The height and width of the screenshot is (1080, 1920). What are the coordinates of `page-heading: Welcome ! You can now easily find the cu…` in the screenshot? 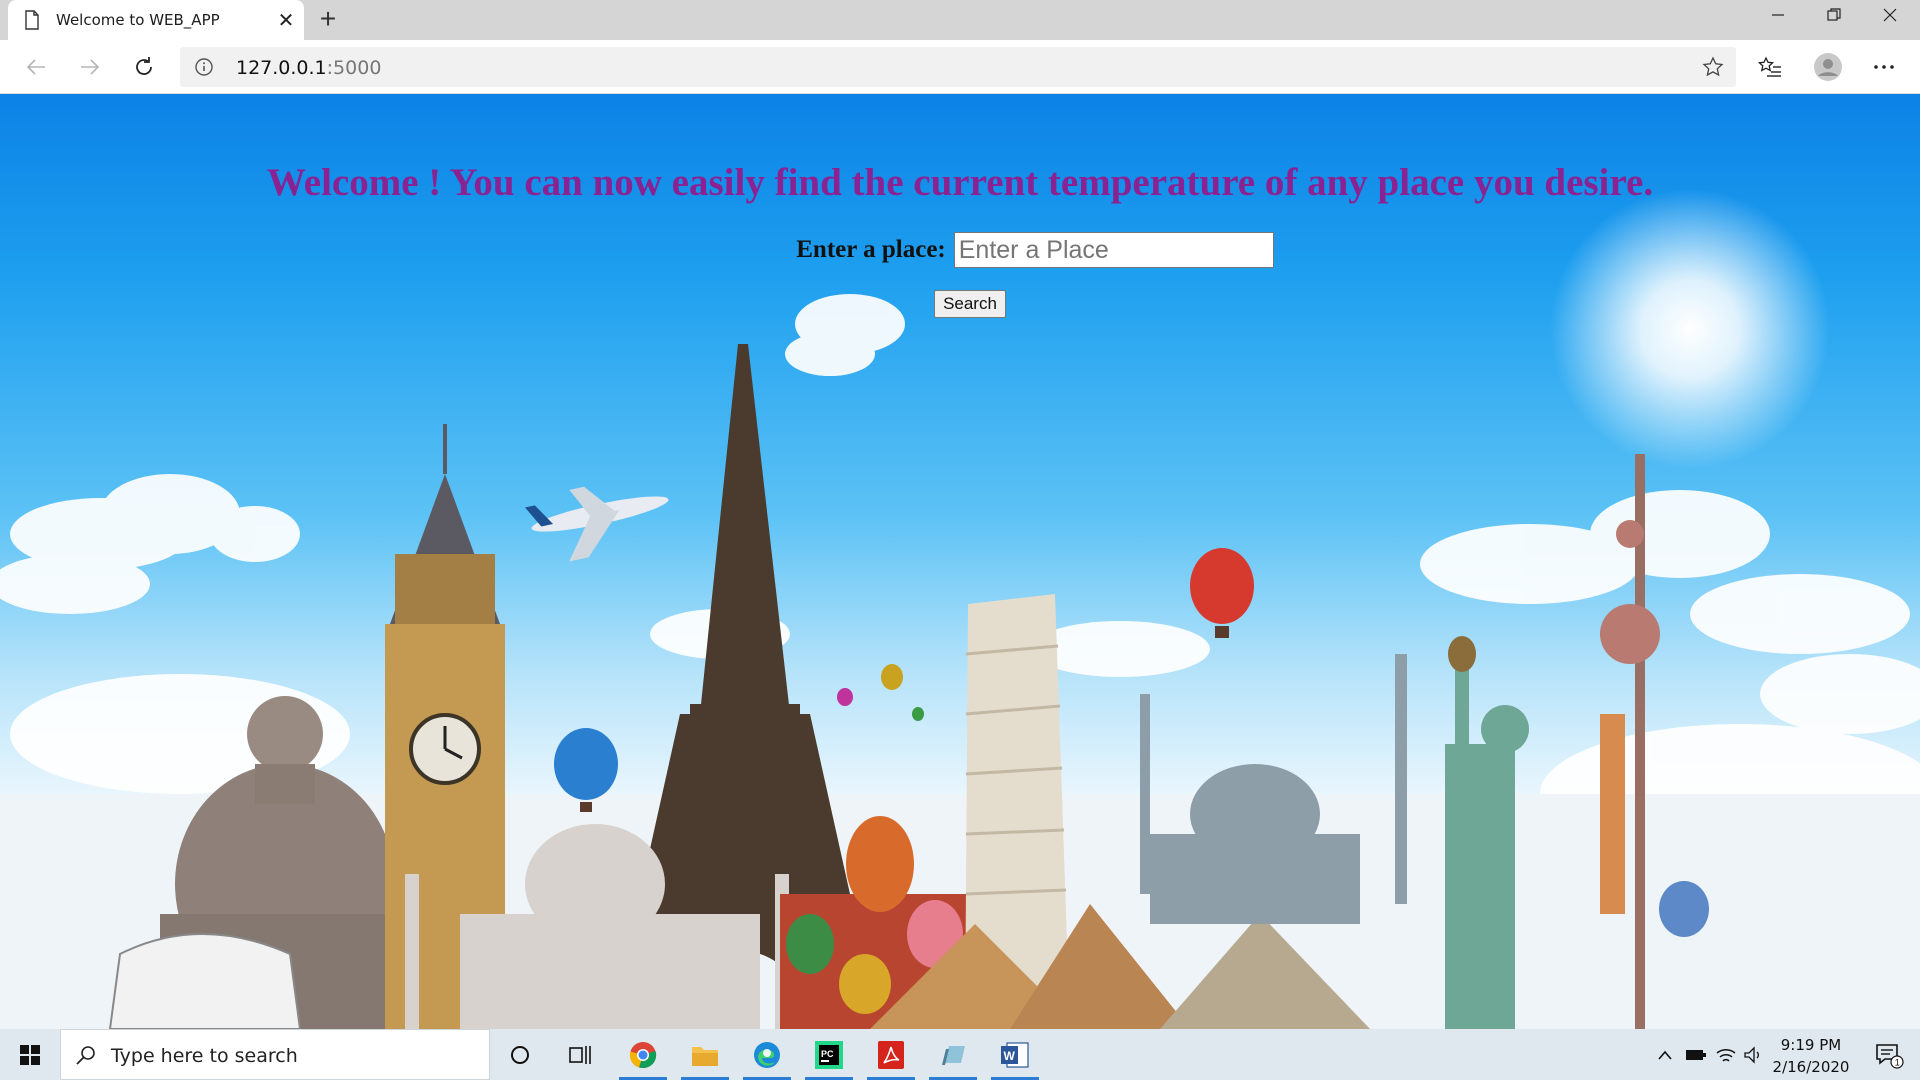 It's located at (960, 182).